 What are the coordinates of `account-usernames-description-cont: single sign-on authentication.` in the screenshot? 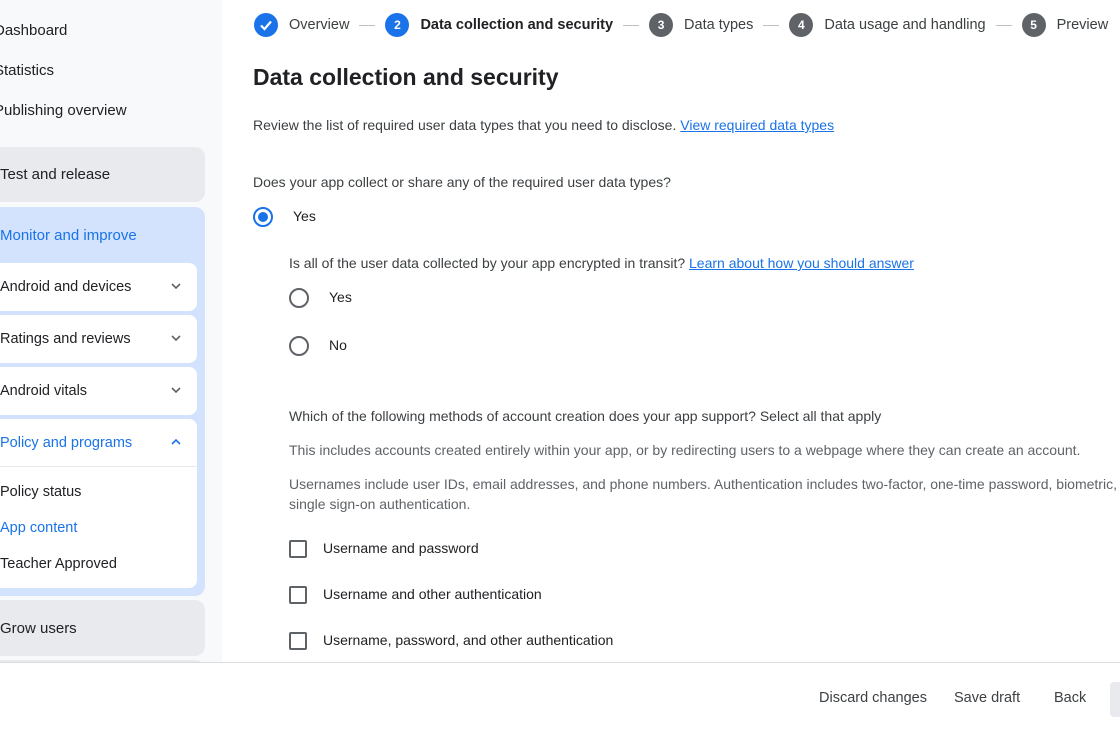 It's located at (380, 504).